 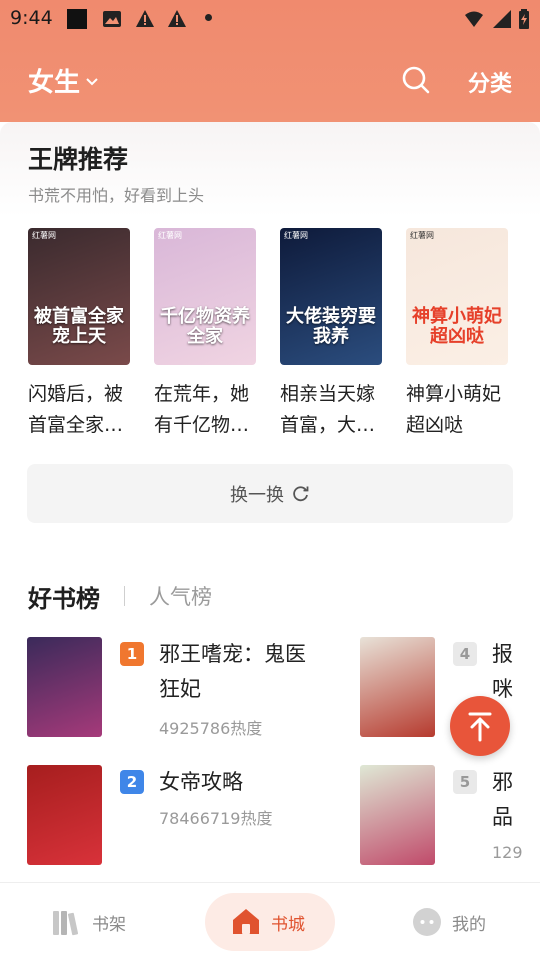 I want to click on ranking-tabs: 好书榜 人气榜, so click(x=120, y=596).